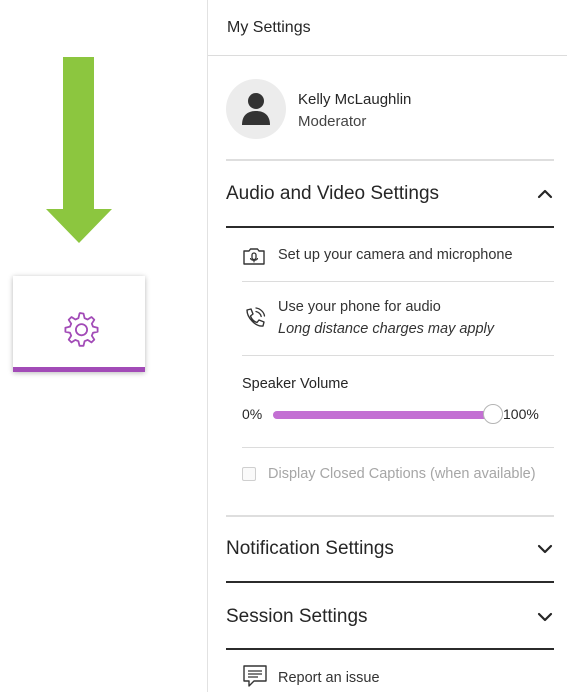  What do you see at coordinates (329, 678) in the screenshot?
I see `report-issue-label: Report an issue` at bounding box center [329, 678].